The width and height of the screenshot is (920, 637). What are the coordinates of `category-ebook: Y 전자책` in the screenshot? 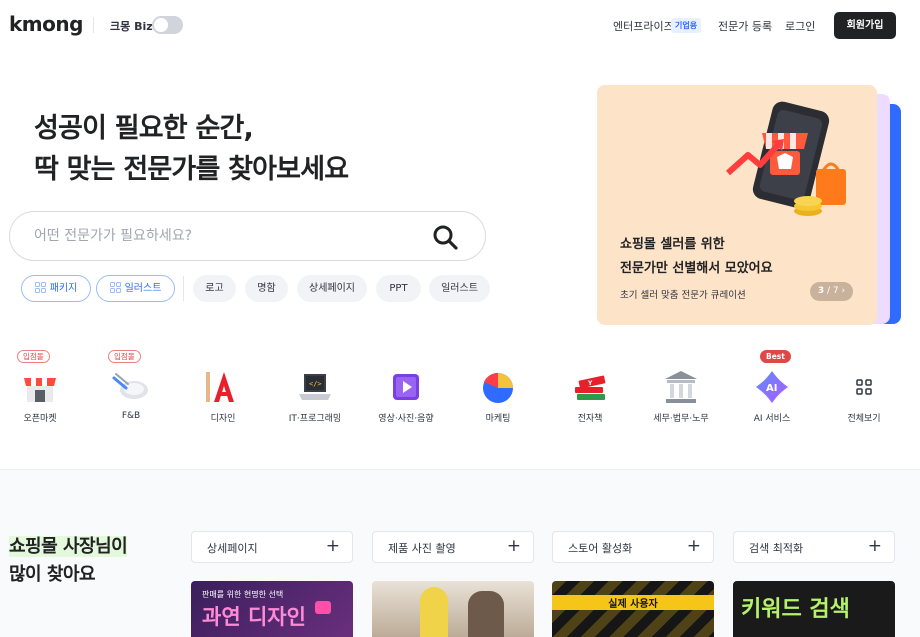 It's located at (590, 390).